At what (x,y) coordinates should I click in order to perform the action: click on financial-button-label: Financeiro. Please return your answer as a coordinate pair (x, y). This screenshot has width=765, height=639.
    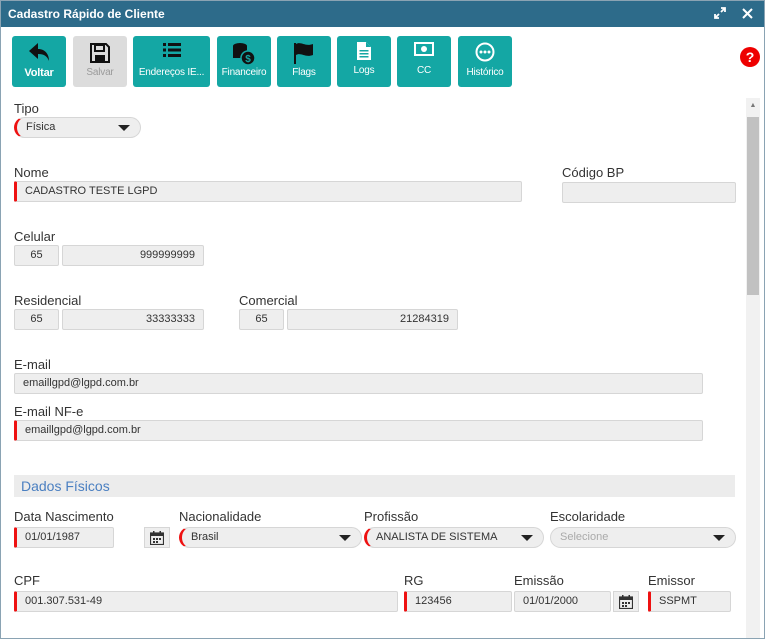
    Looking at the image, I should click on (244, 72).